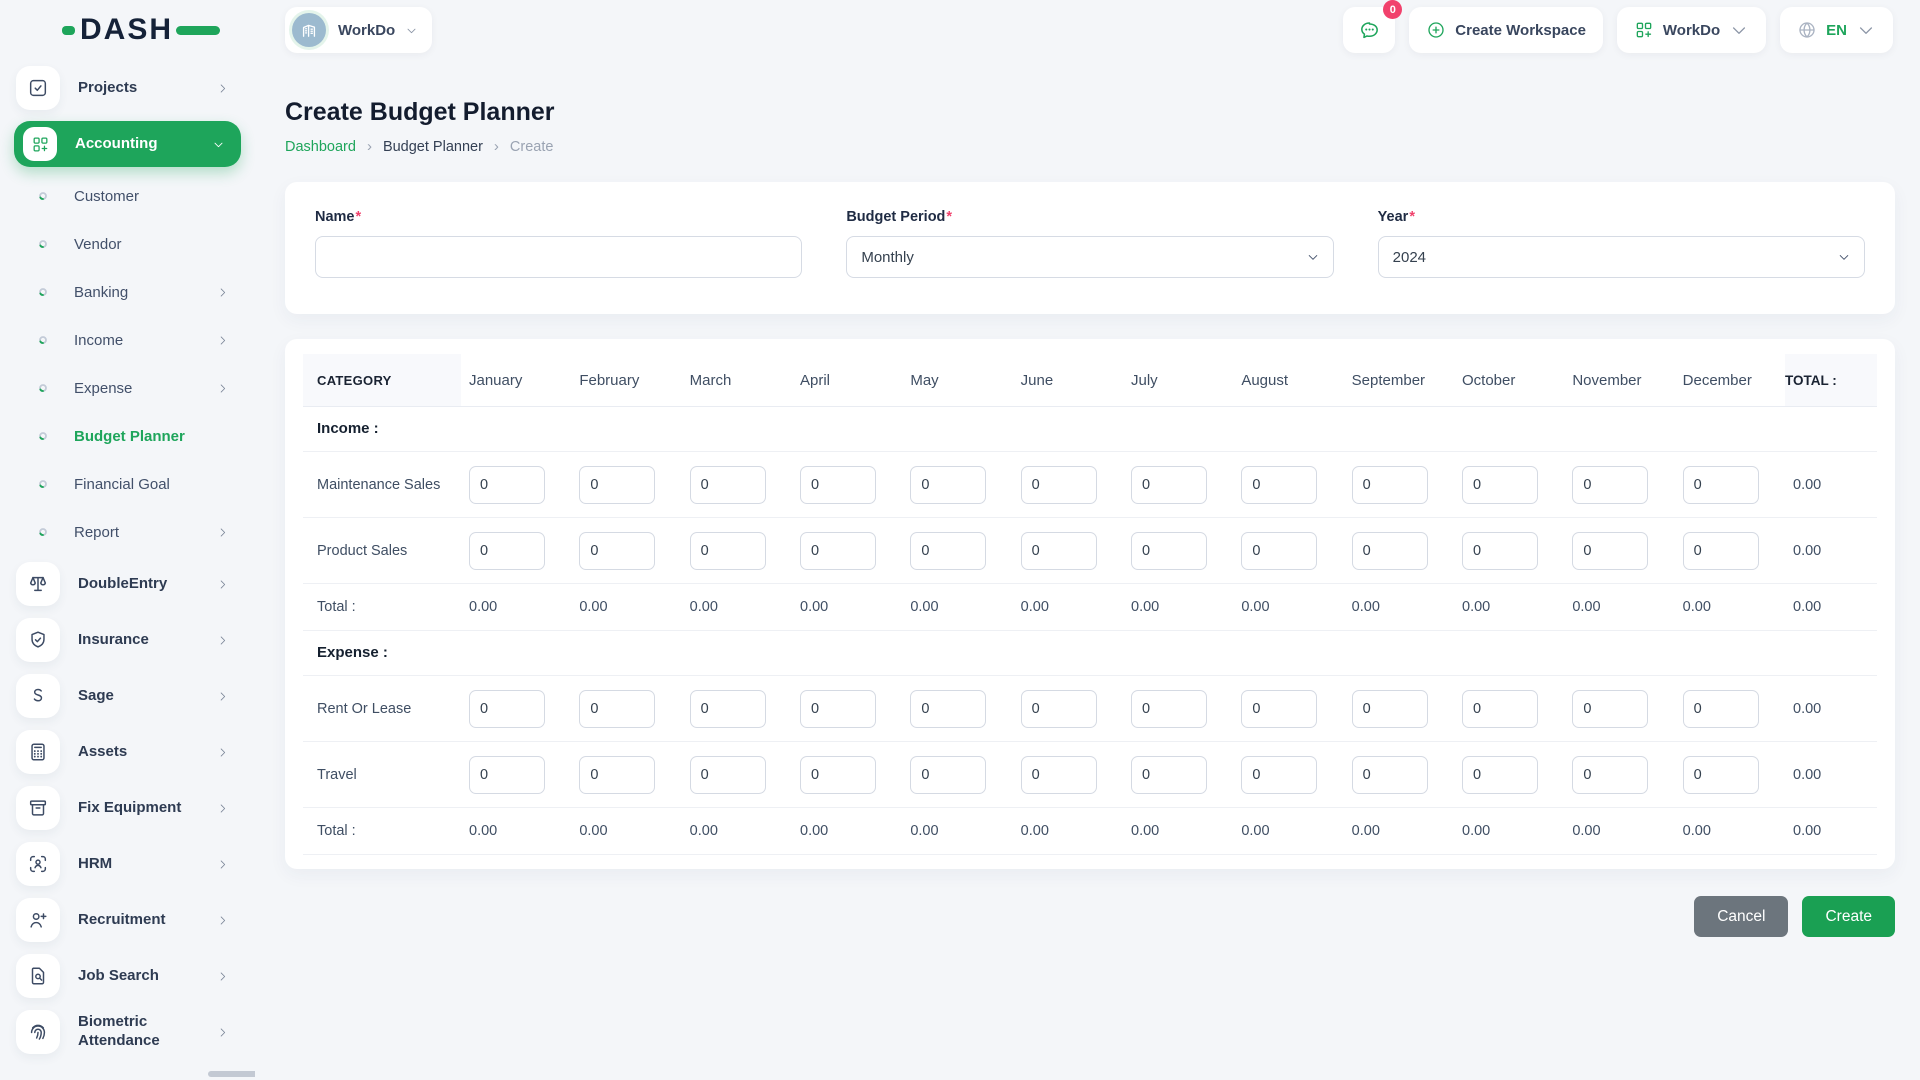 The image size is (1920, 1080). Describe the element at coordinates (127, 920) in the screenshot. I see `sidebar-item-recruitment: Recruitment` at that location.